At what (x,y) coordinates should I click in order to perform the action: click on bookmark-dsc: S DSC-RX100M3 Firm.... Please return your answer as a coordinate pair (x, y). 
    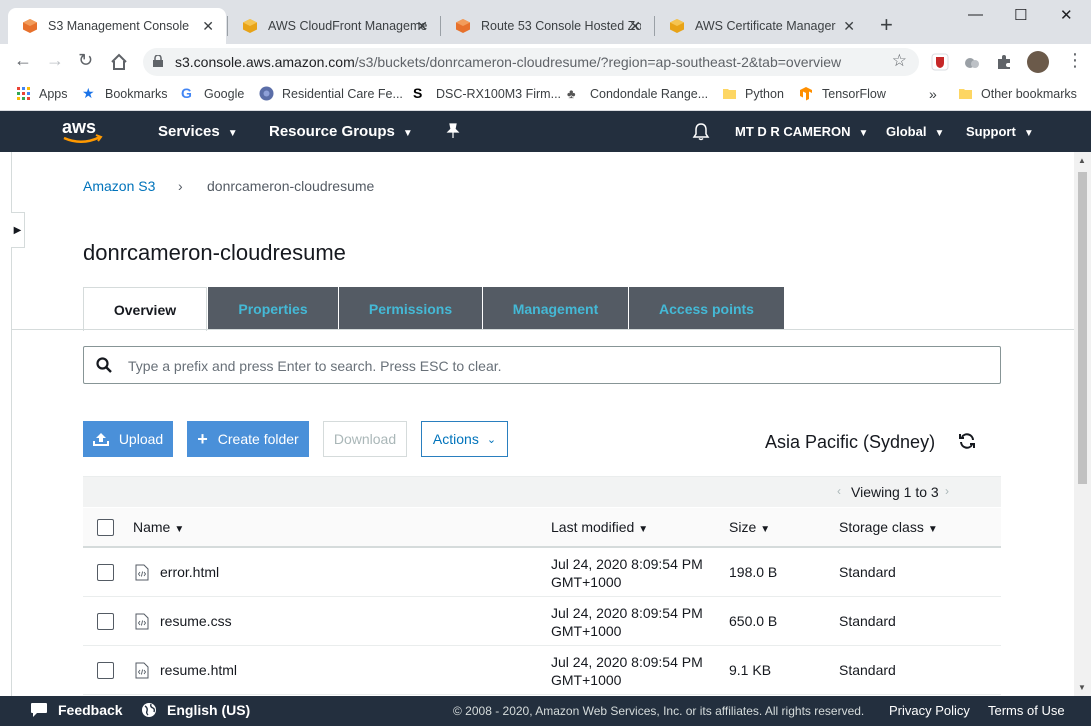
    Looking at the image, I should click on (487, 93).